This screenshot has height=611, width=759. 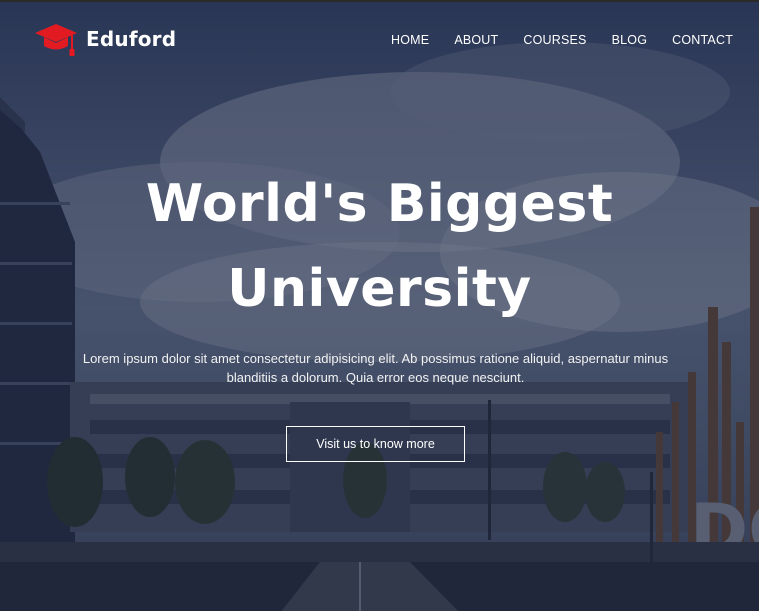 I want to click on nav-item-blog: BLOG, so click(x=630, y=40).